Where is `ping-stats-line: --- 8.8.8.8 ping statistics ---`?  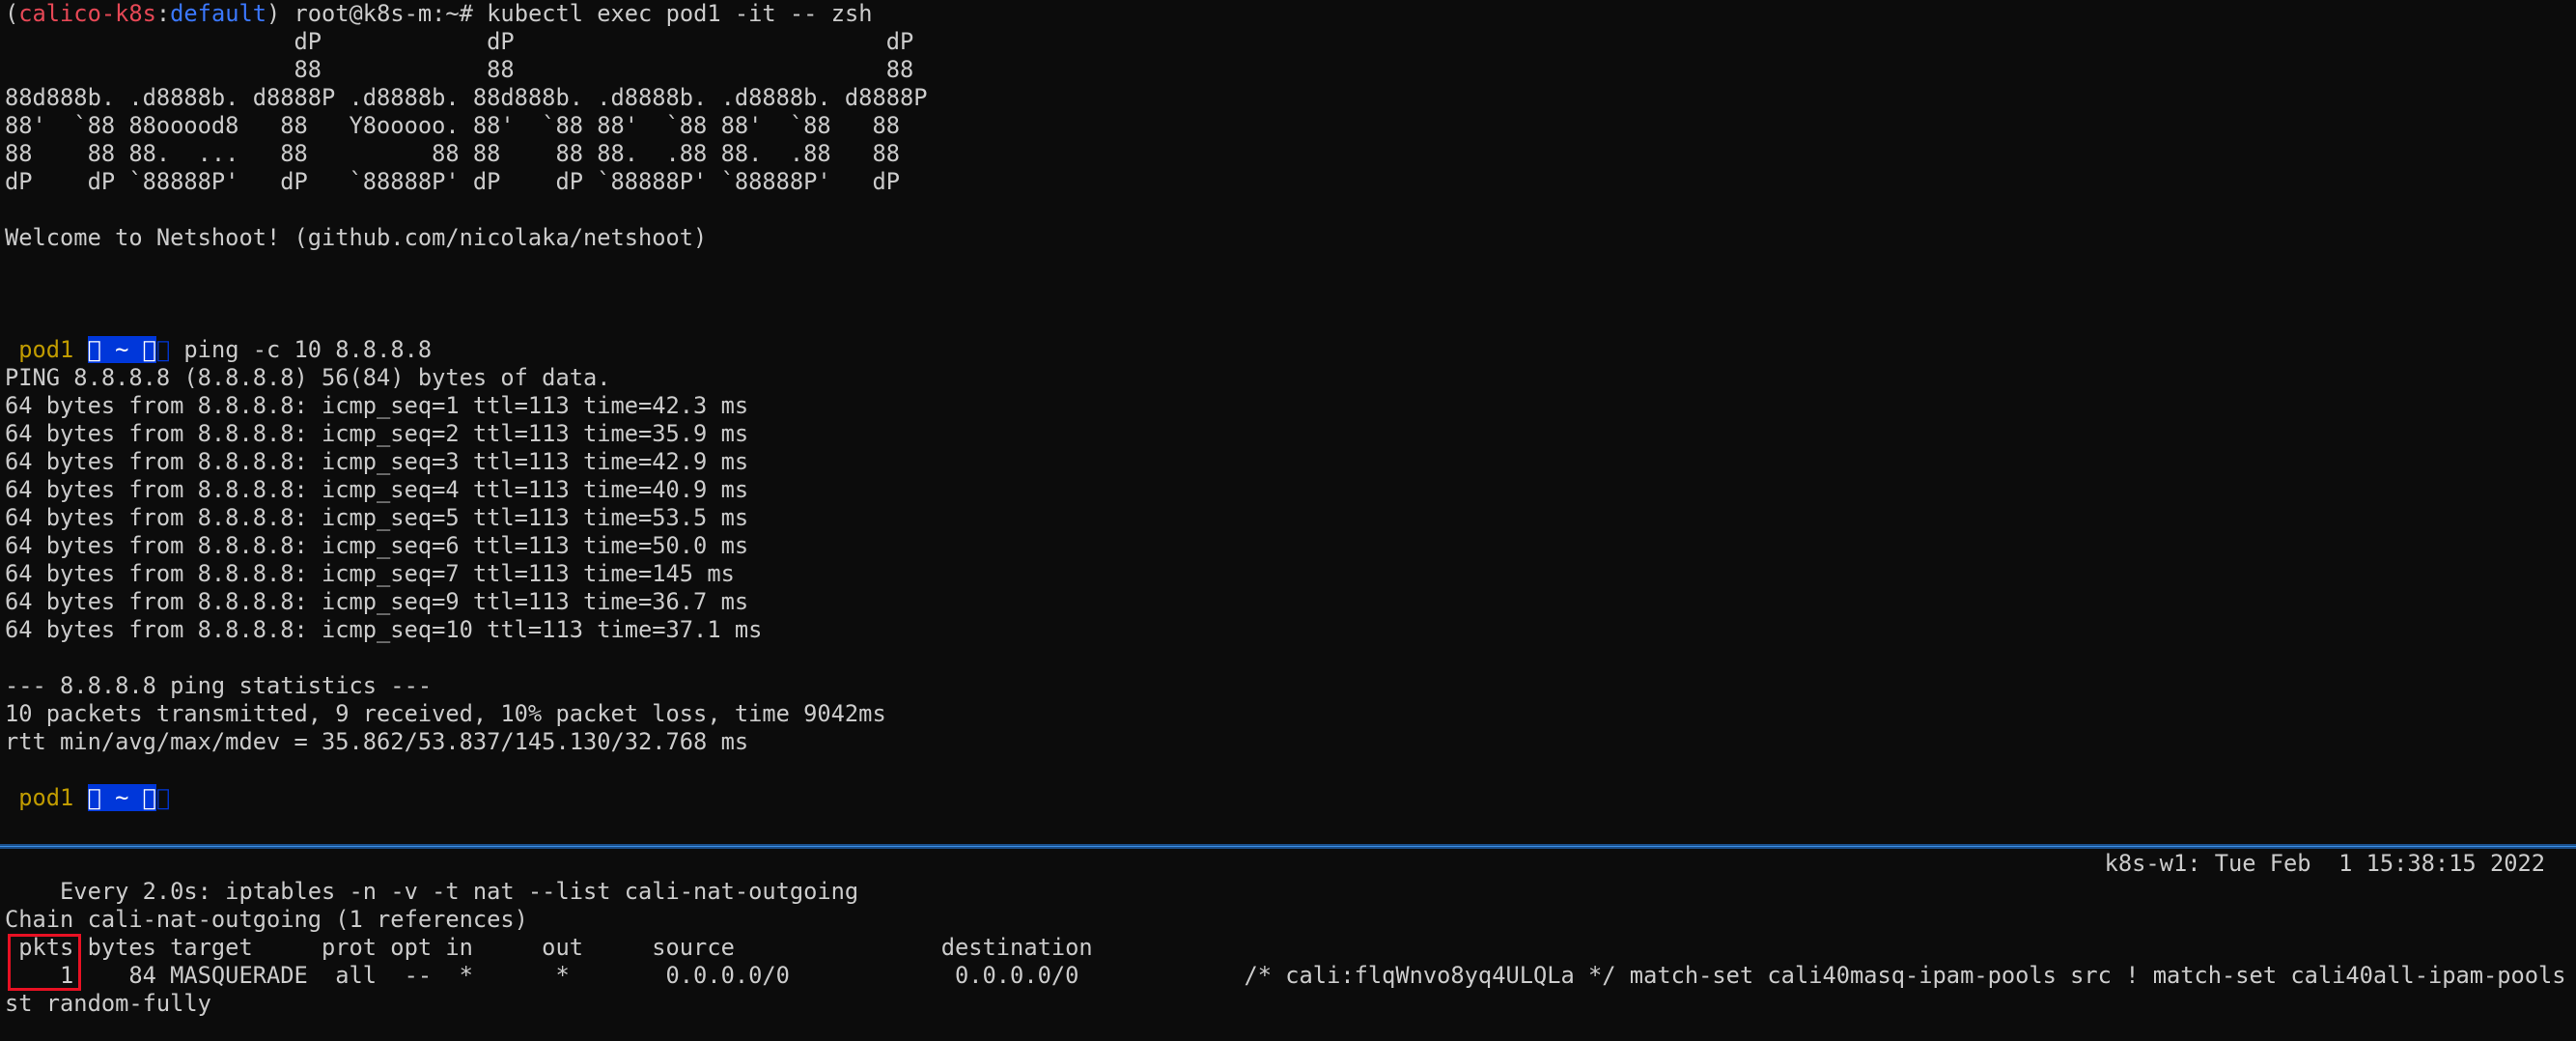
ping-stats-line: --- 8.8.8.8 ping statistics --- is located at coordinates (219, 685).